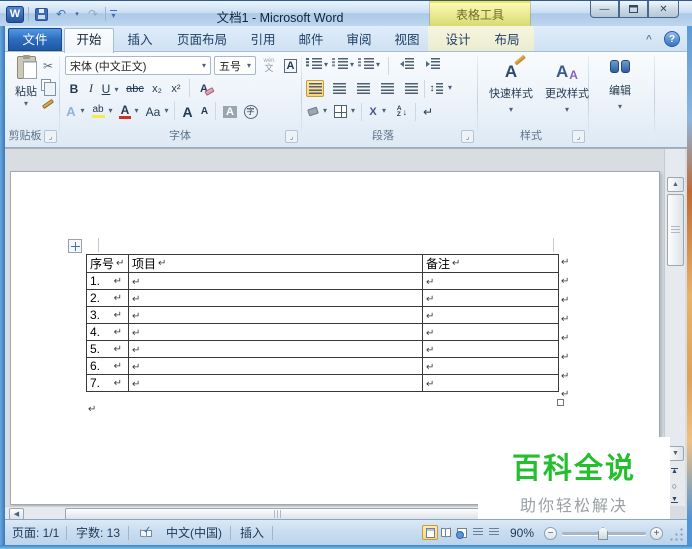  I want to click on line-spacing-button: ↕, so click(436, 88).